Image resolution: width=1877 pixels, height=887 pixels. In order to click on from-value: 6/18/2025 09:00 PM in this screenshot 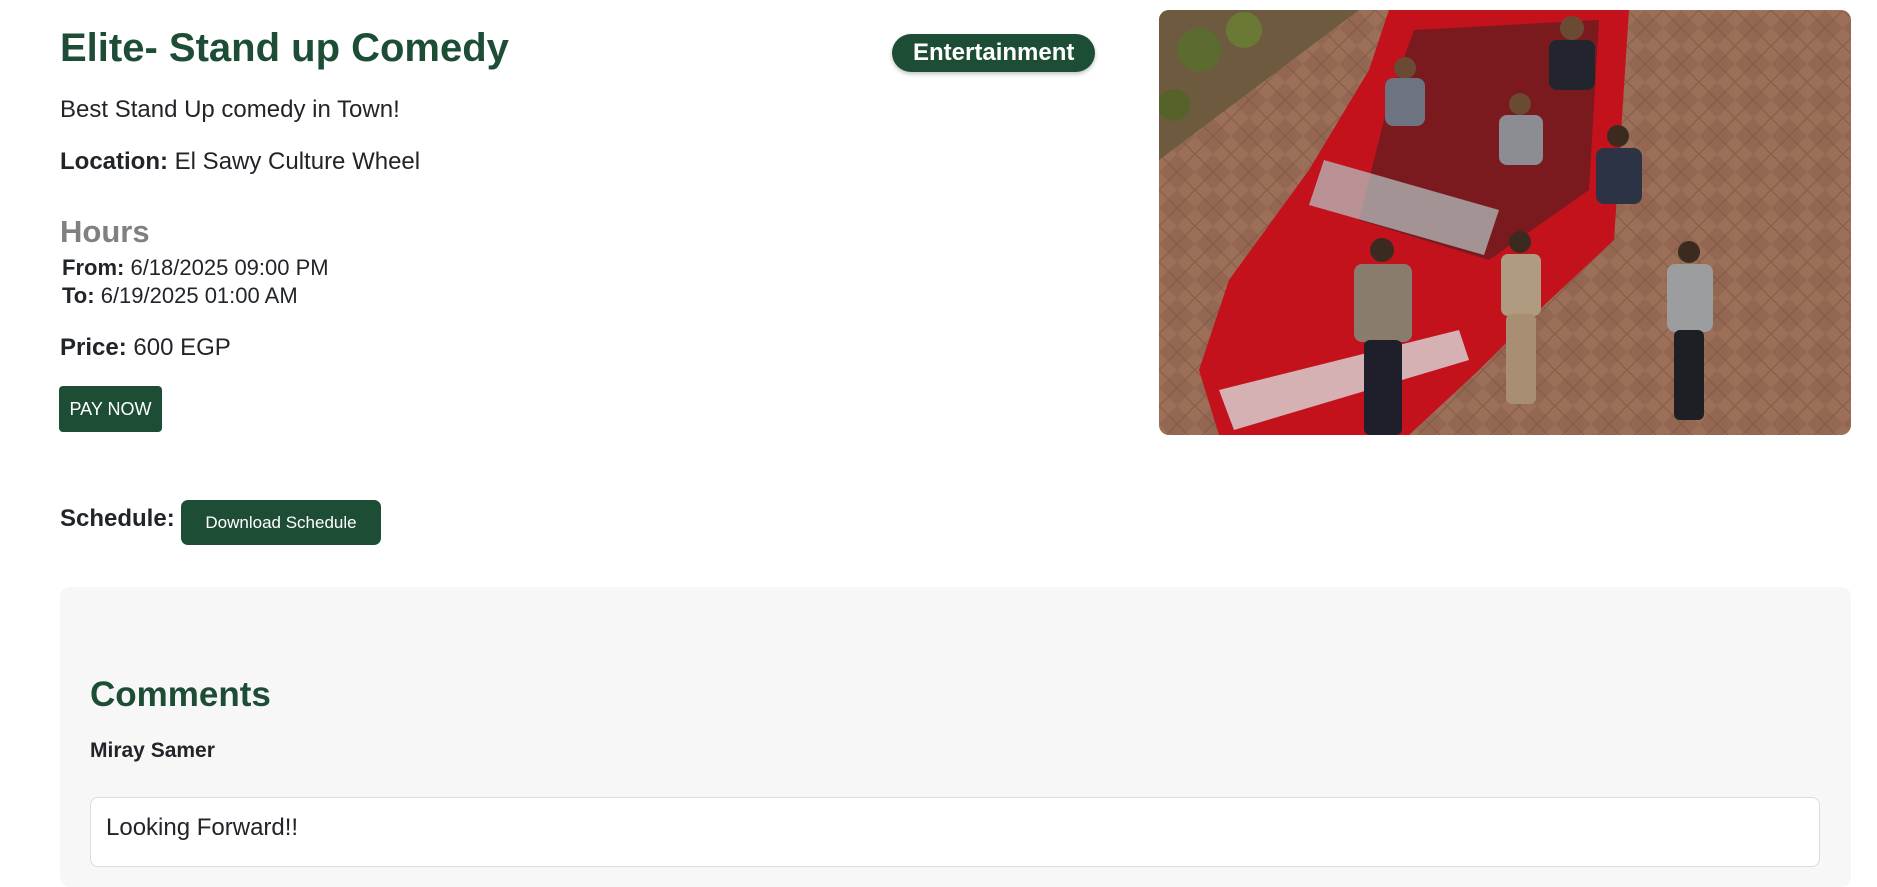, I will do `click(229, 267)`.